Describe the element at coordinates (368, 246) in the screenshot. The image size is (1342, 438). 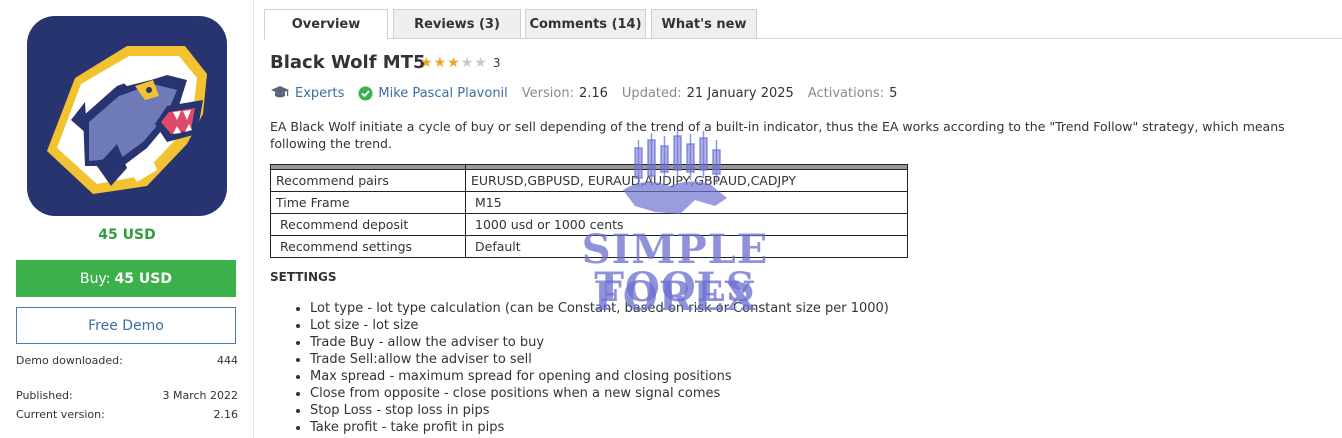
I see `table-cell-key: Recommend settings` at that location.